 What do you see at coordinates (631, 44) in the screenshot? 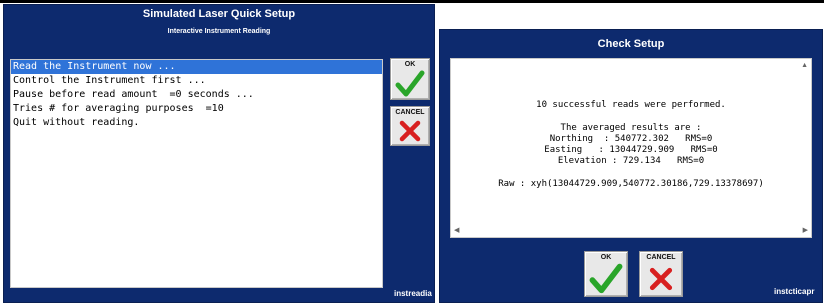
I see `window-title: Check Setup` at bounding box center [631, 44].